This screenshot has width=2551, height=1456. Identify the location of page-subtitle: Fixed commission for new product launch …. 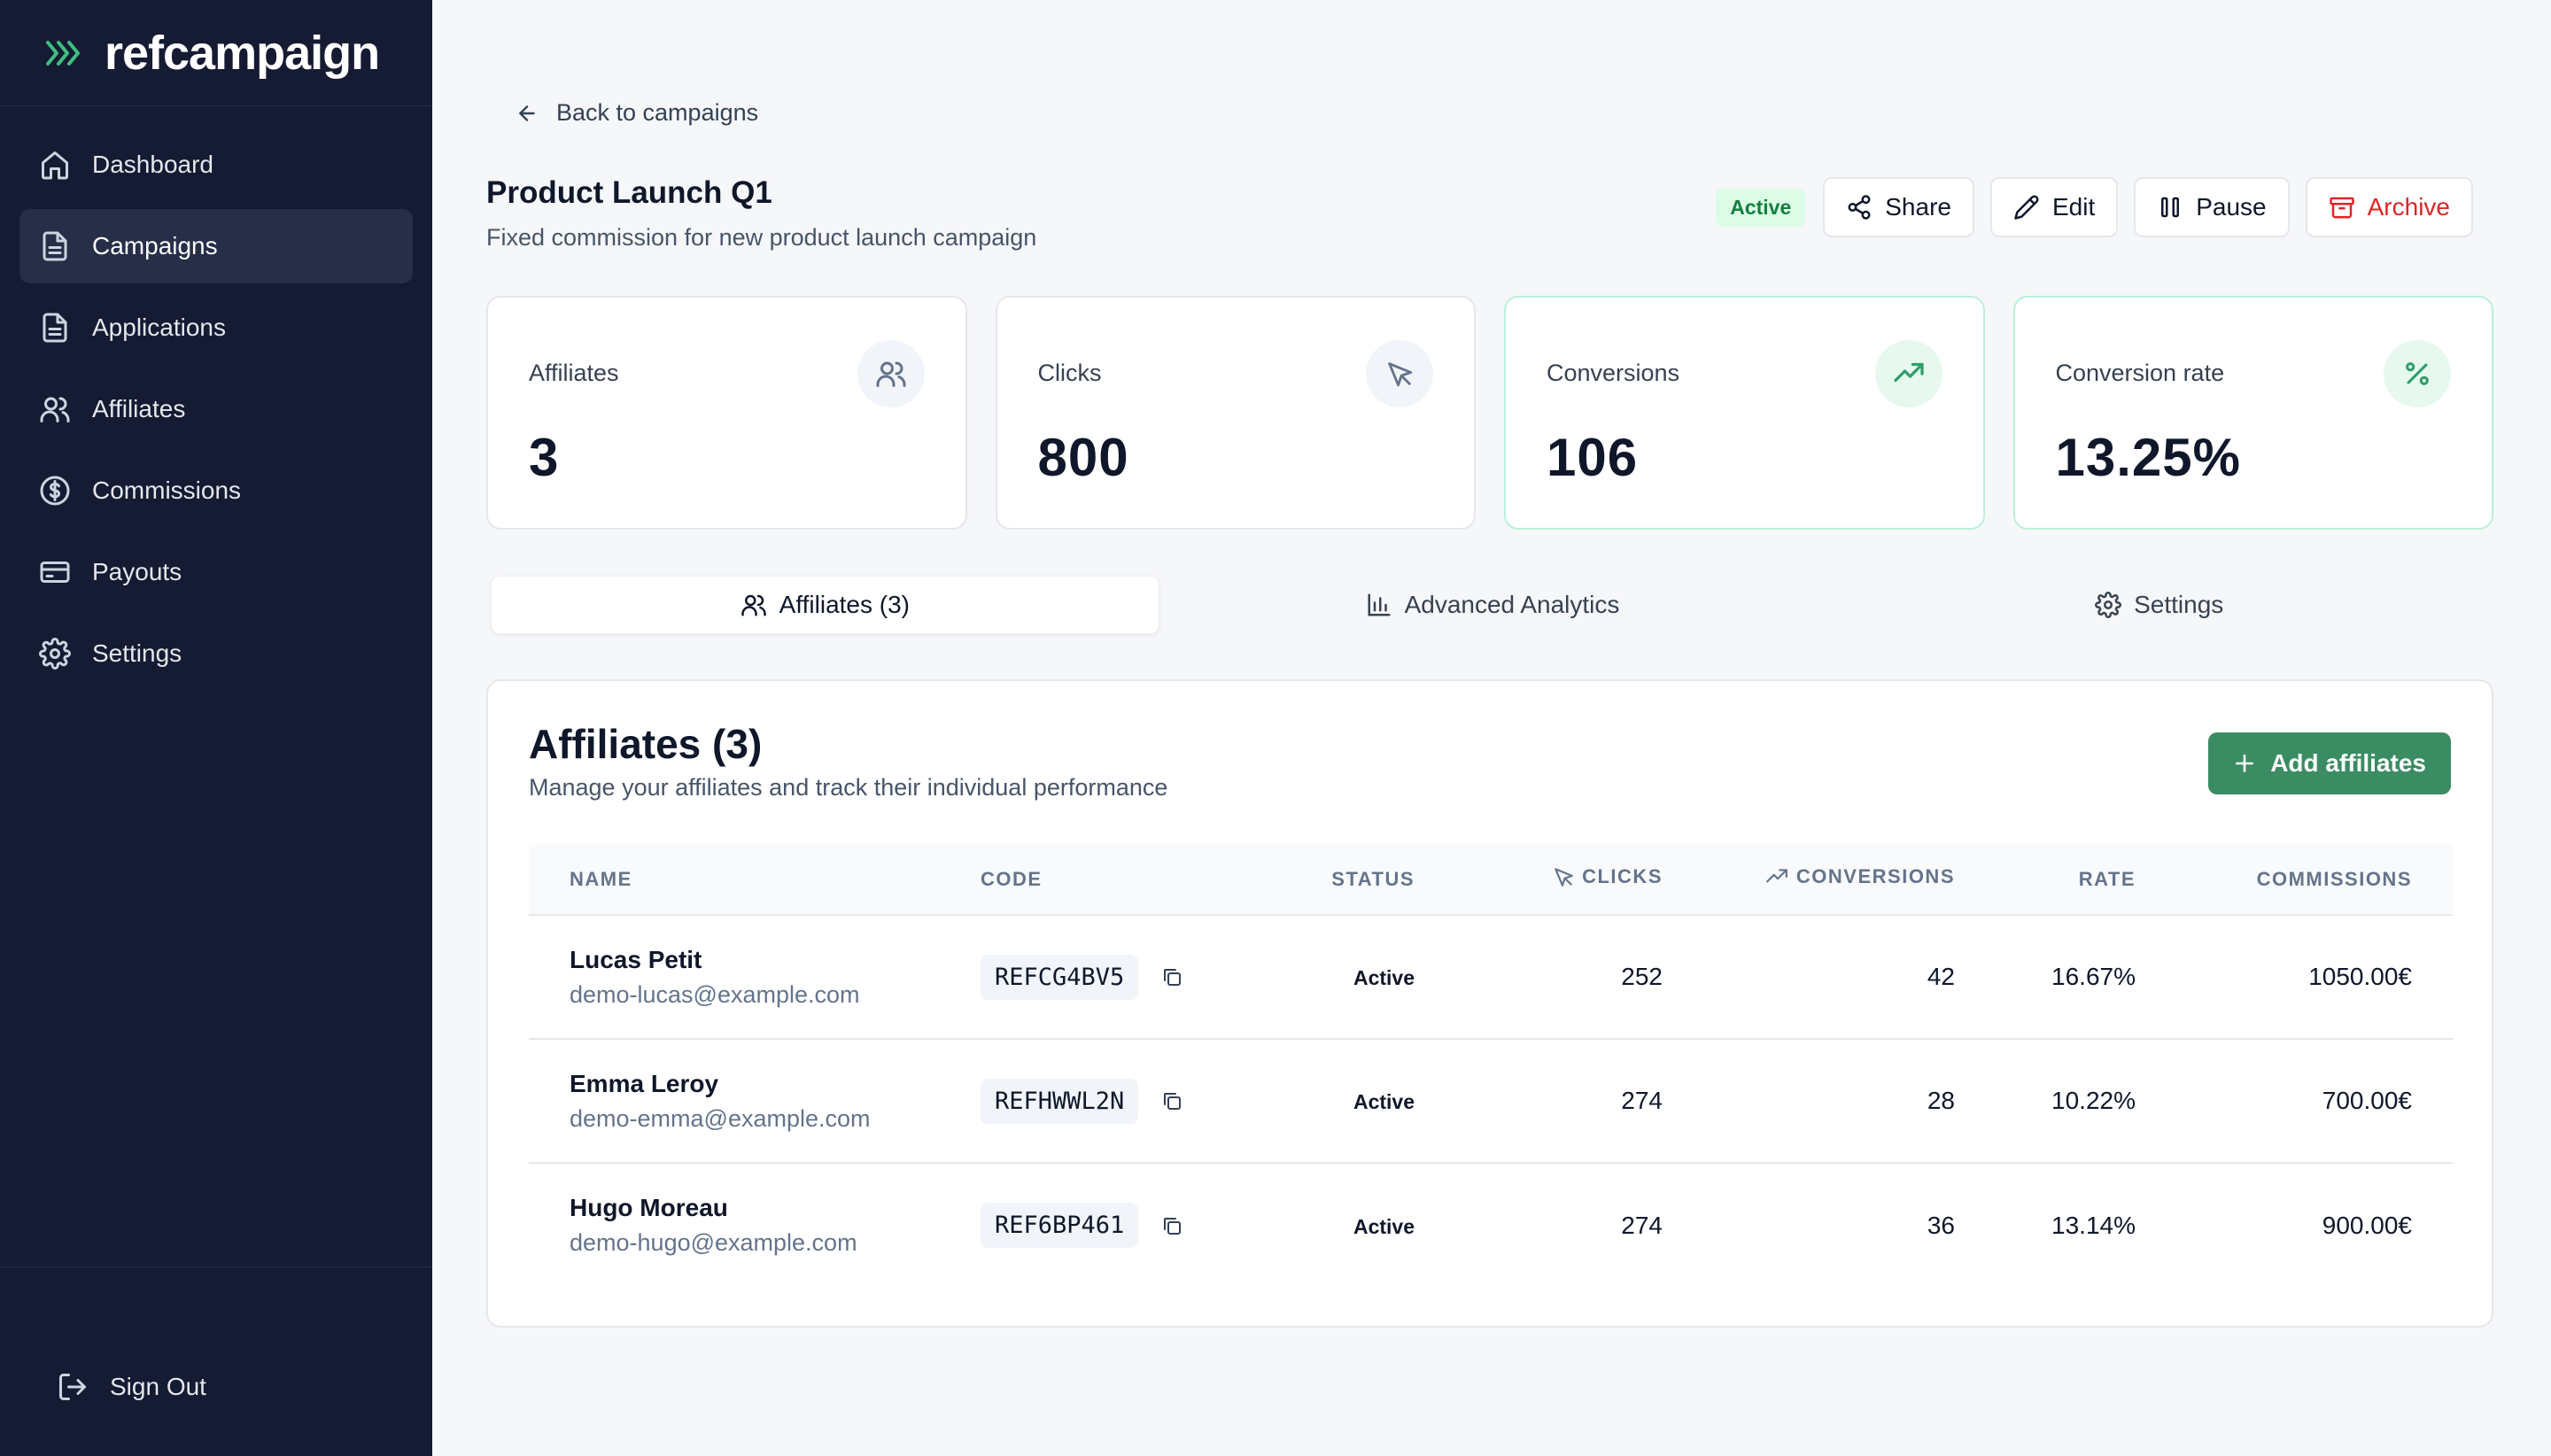
(761, 237).